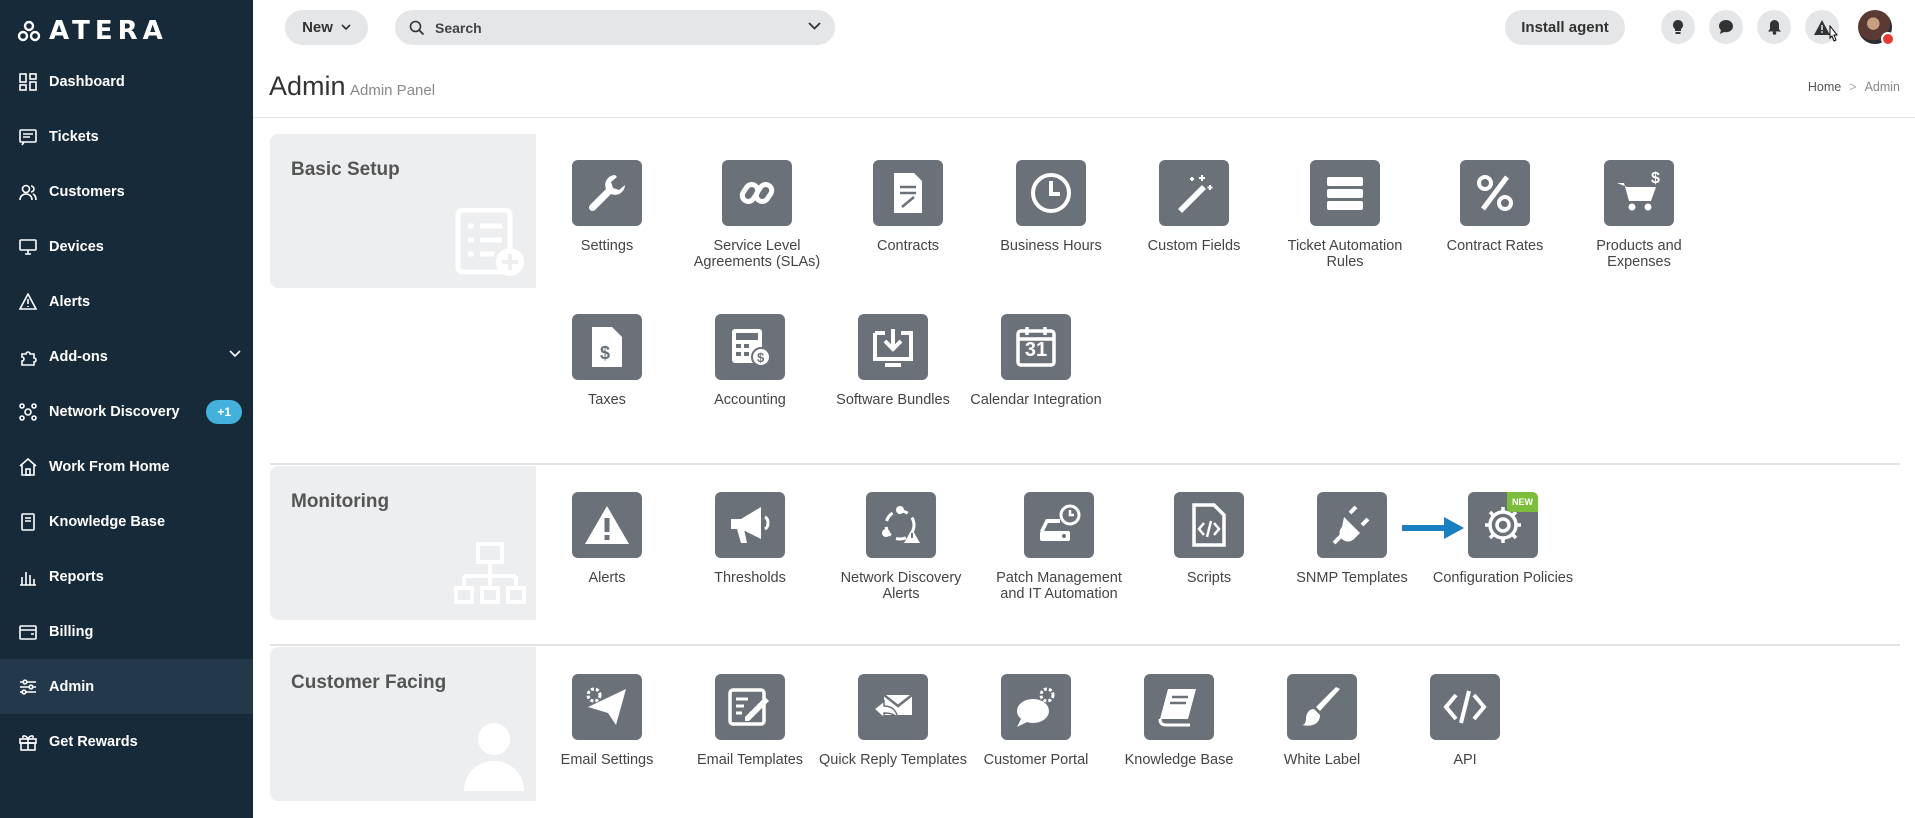 The image size is (1915, 818). I want to click on tile-label: Quick Reply Templates, so click(893, 760).